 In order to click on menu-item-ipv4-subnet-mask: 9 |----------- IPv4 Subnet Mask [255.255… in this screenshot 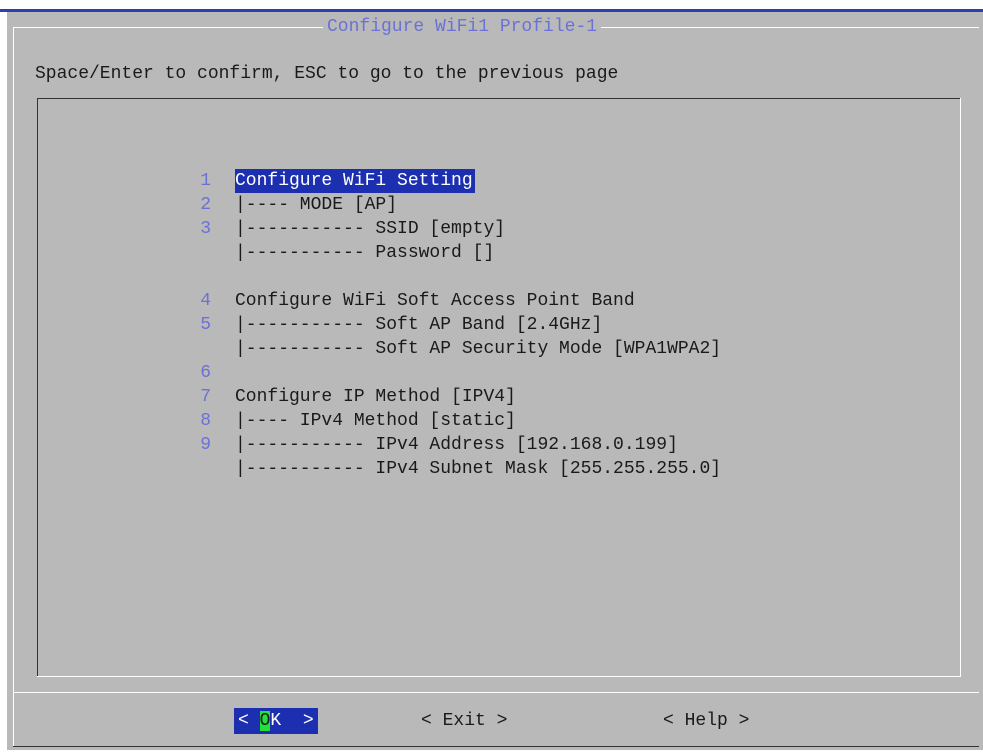, I will do `click(487, 444)`.